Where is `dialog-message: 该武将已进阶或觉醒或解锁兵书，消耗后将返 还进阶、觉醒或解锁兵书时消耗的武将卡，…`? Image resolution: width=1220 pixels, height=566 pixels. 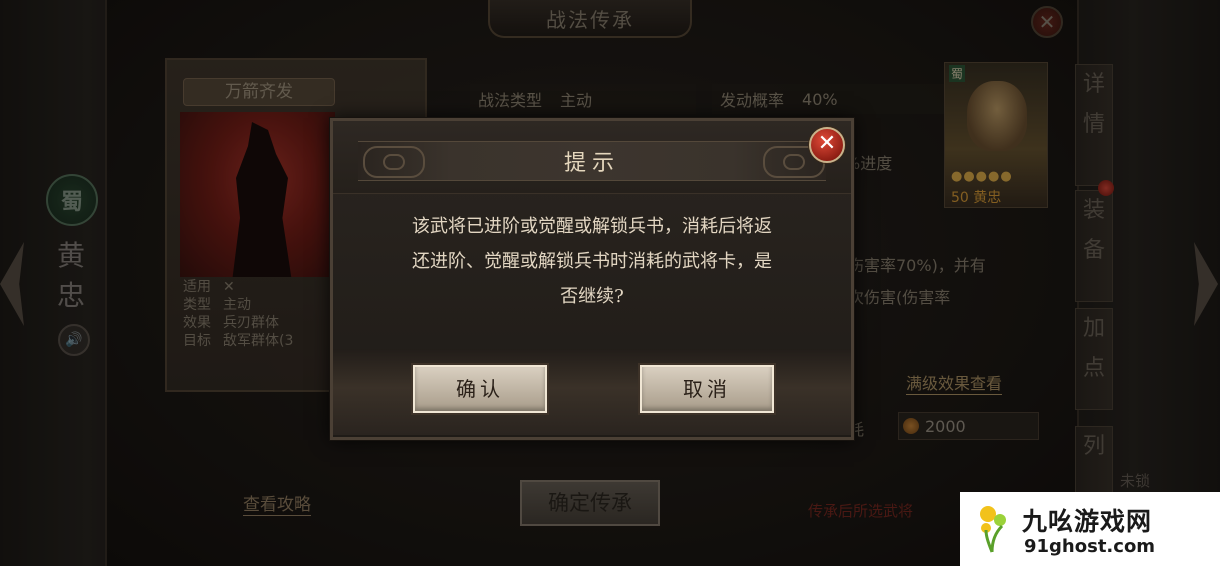
dialog-message: 该武将已进阶或觉醒或解锁兵书，消耗后将返 还进阶、觉醒或解锁兵书时消耗的武将卡，… is located at coordinates (592, 261).